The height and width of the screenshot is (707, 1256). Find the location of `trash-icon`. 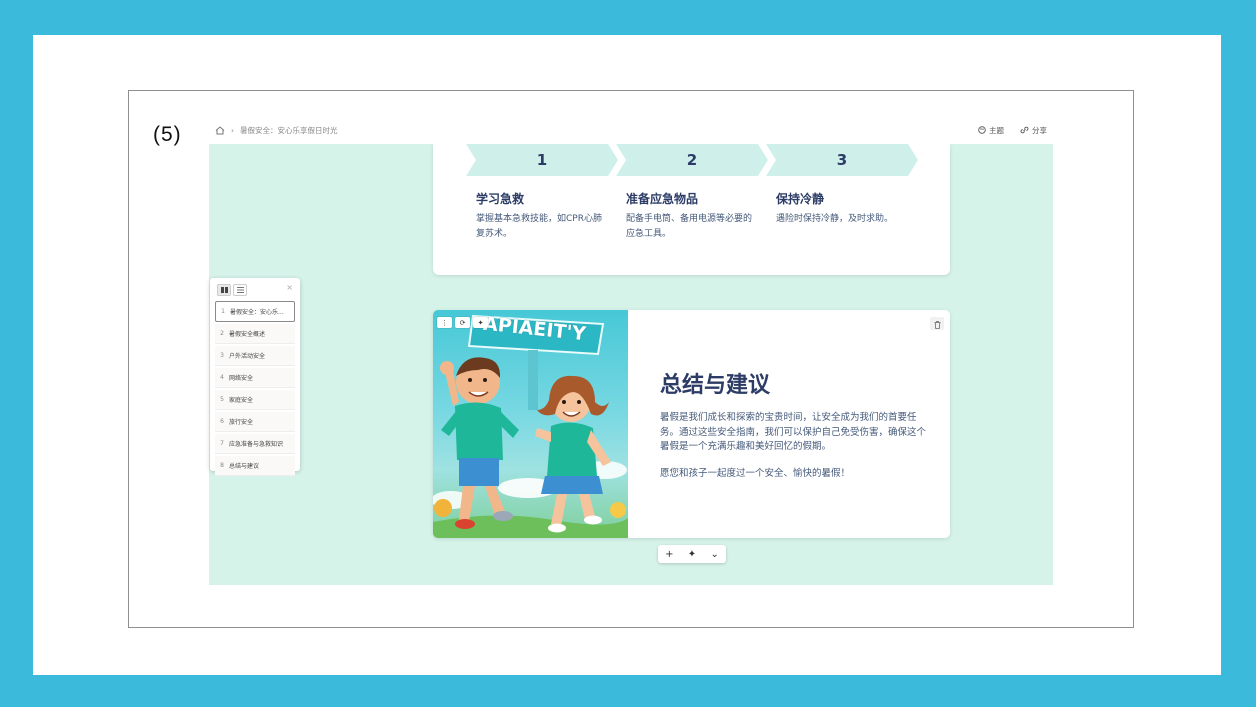

trash-icon is located at coordinates (937, 323).